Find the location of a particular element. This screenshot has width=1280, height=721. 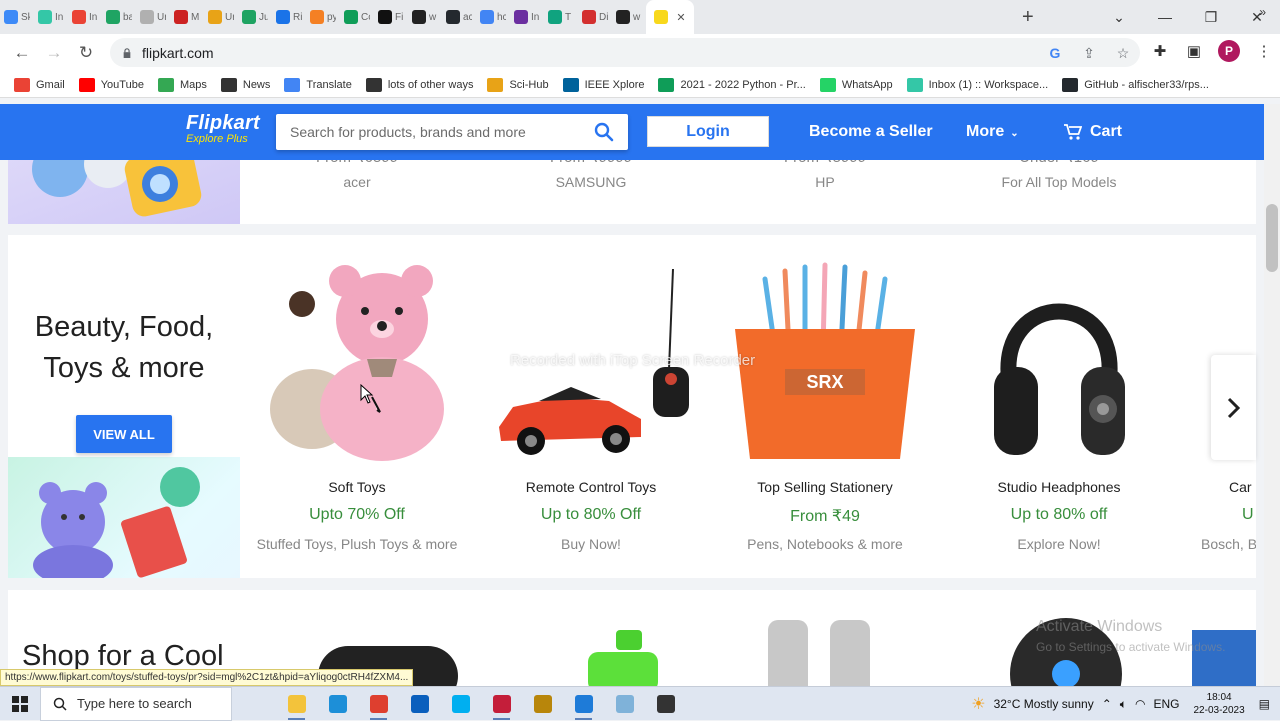

reload-icon: ↻ is located at coordinates (86, 53).